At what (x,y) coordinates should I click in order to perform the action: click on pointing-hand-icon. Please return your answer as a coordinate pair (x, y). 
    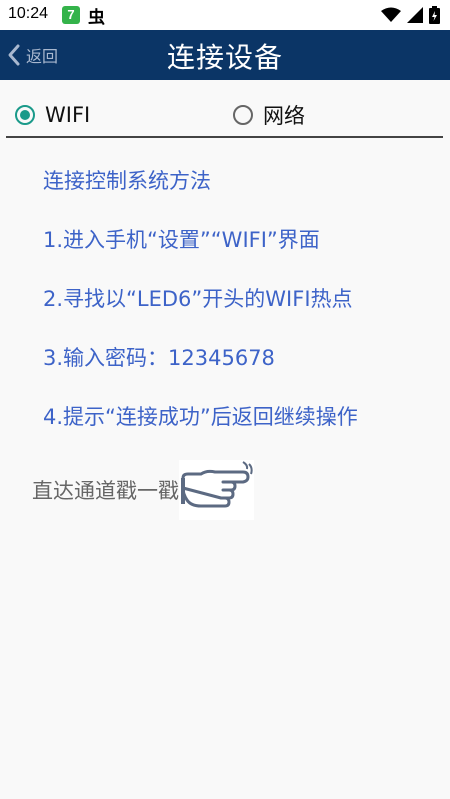
    Looking at the image, I should click on (216, 490).